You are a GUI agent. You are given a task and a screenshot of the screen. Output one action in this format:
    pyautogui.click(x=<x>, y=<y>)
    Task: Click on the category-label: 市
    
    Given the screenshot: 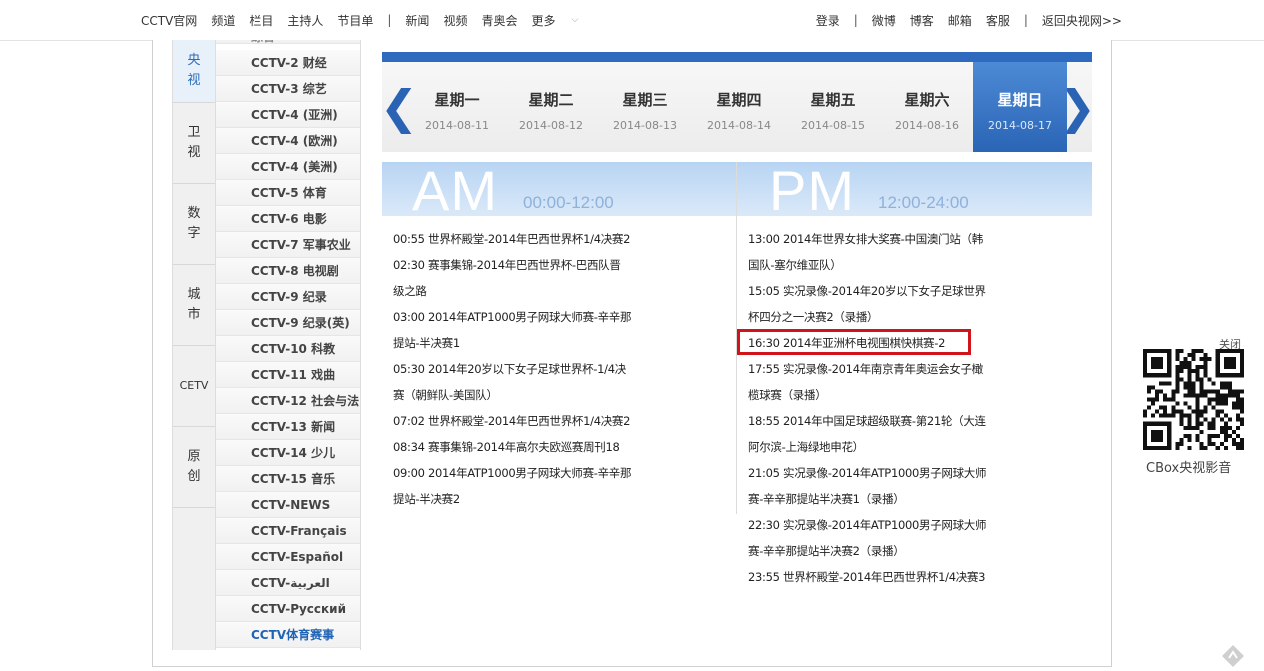 What is the action you would take?
    pyautogui.click(x=194, y=314)
    